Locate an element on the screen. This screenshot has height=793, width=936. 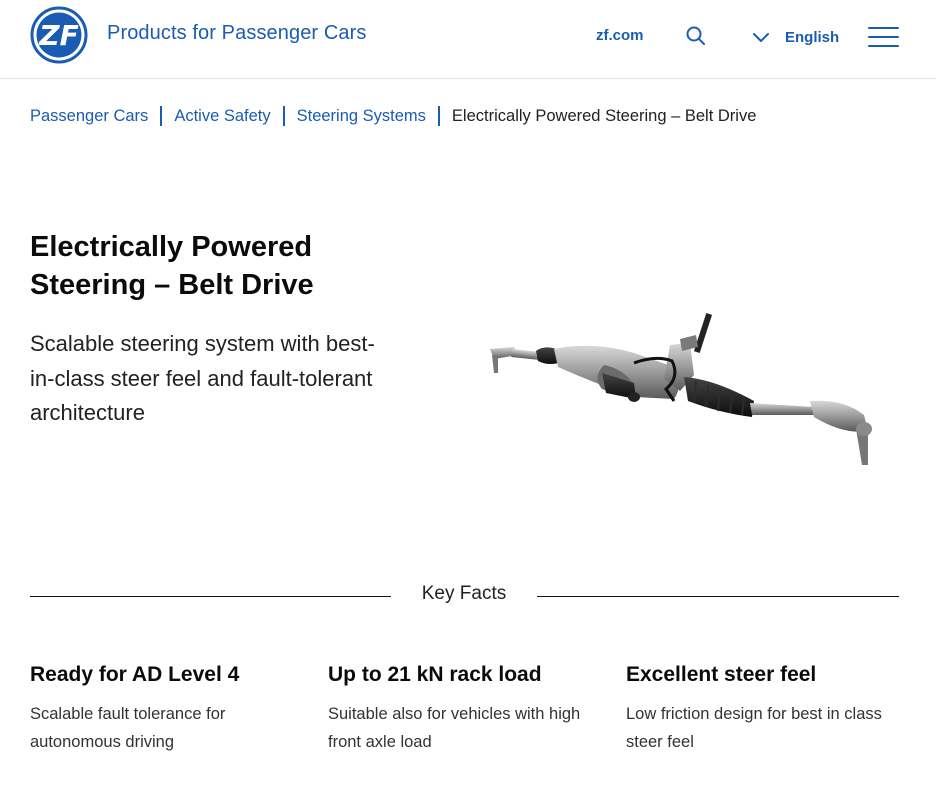
language-label: English is located at coordinates (812, 37).